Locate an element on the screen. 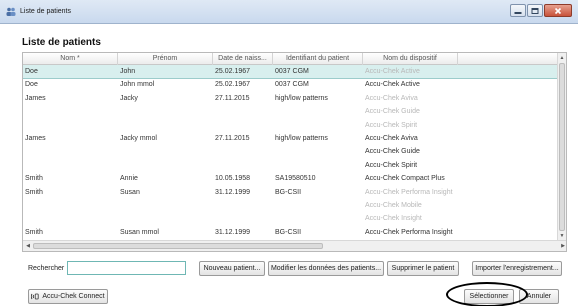 The width and height of the screenshot is (578, 306). scroll-left-icon: ◀ is located at coordinates (28, 246).